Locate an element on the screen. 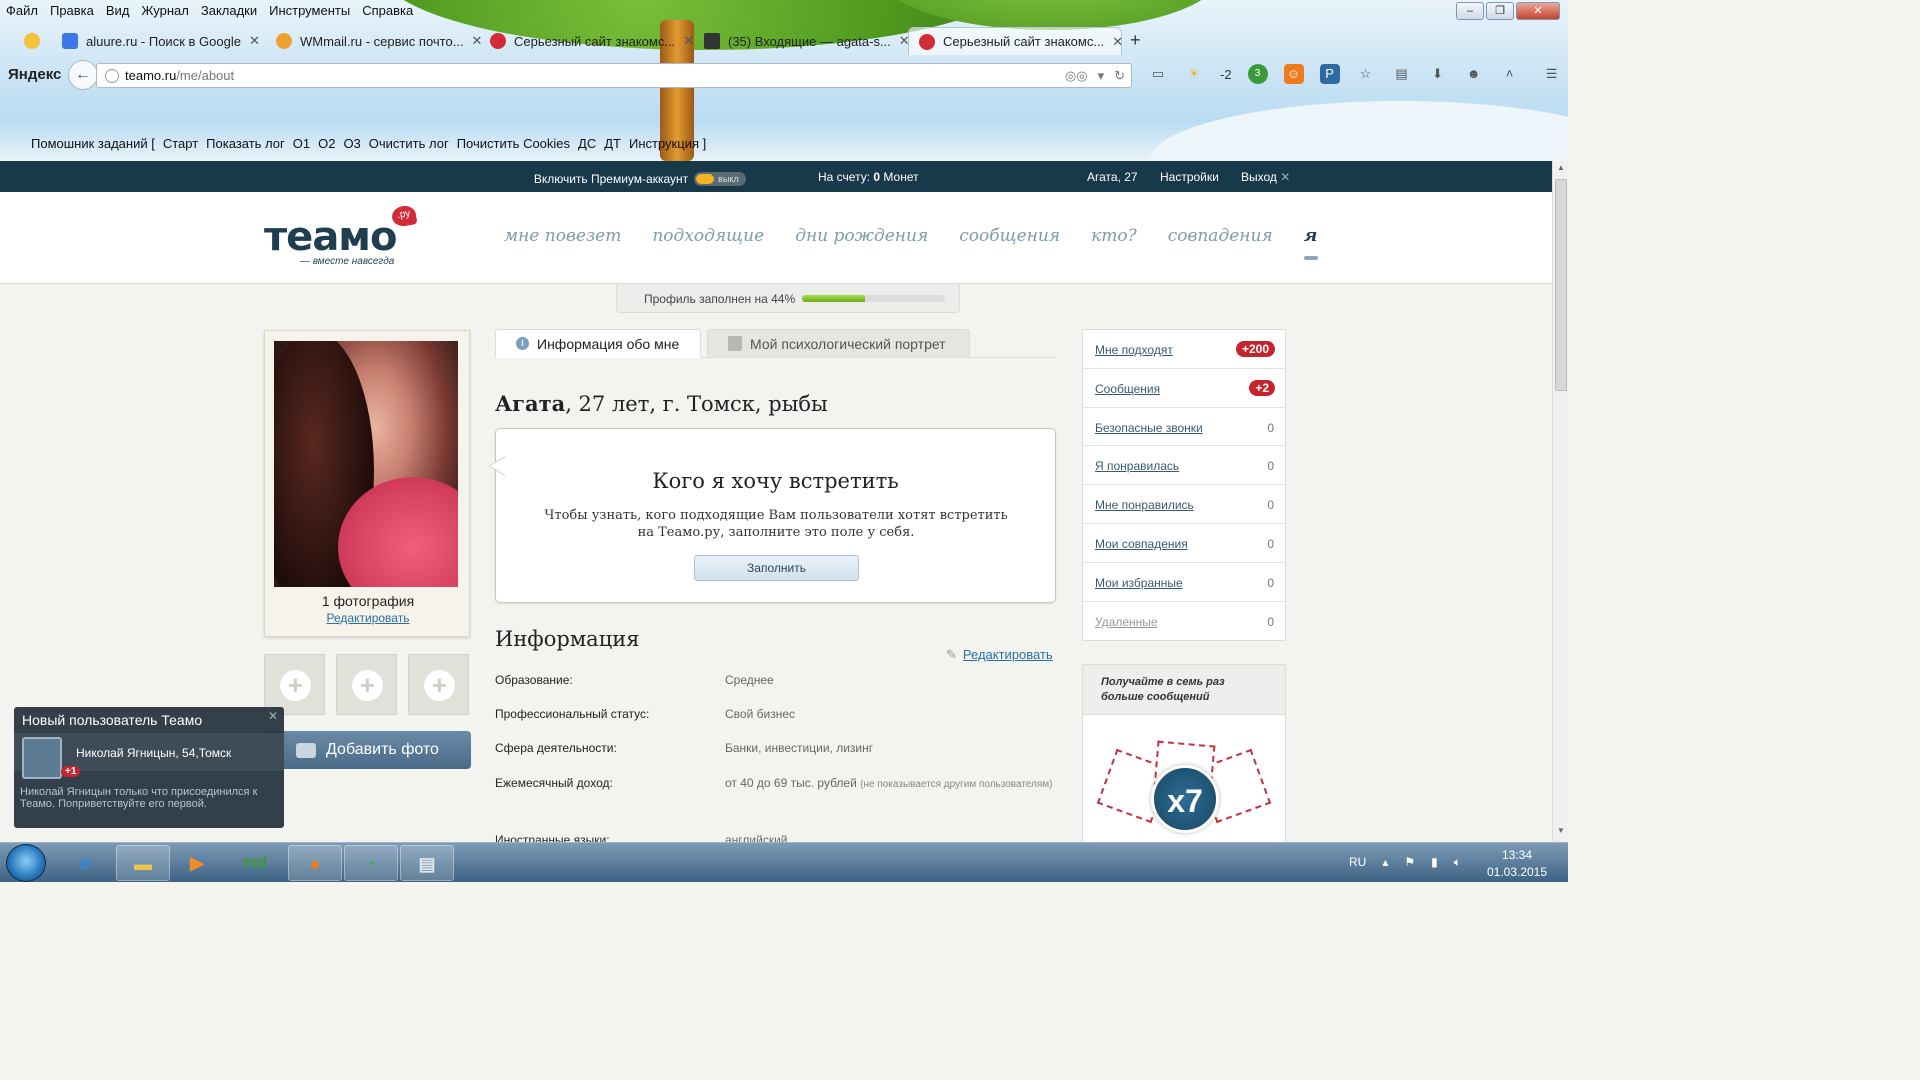 This screenshot has width=1920, height=1080. premium-toggle-area: Включить Премиум-аккаунт выкл is located at coordinates (640, 178).